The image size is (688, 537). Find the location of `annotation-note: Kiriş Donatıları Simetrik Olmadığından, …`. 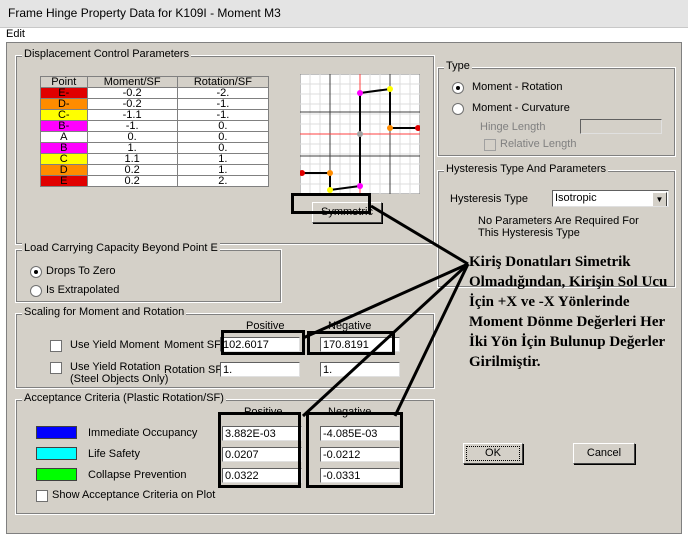

annotation-note: Kiriş Donatıları Simetrik Olmadığından, … is located at coordinates (568, 312).